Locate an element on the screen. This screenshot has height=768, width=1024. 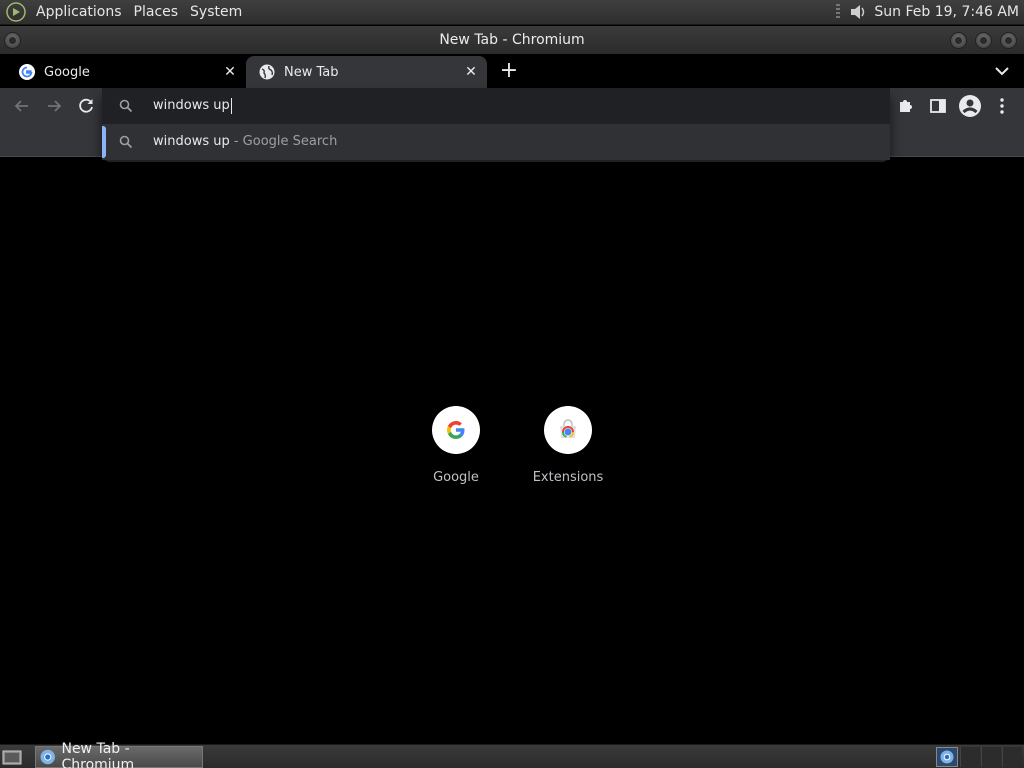
distro-logo-icon is located at coordinates (16, 12).